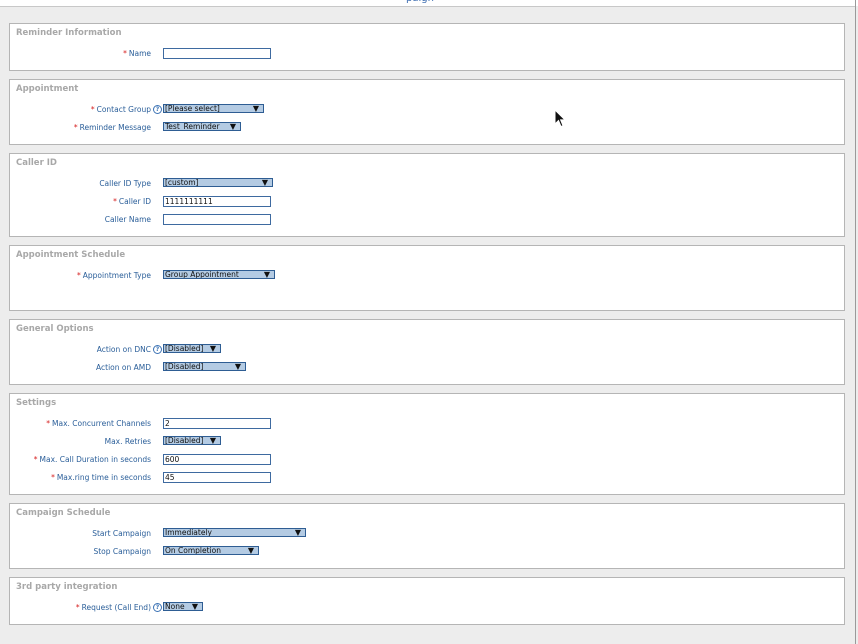 The height and width of the screenshot is (644, 858). Describe the element at coordinates (122, 551) in the screenshot. I see `stop-campaign-label: Stop Campaign` at that location.